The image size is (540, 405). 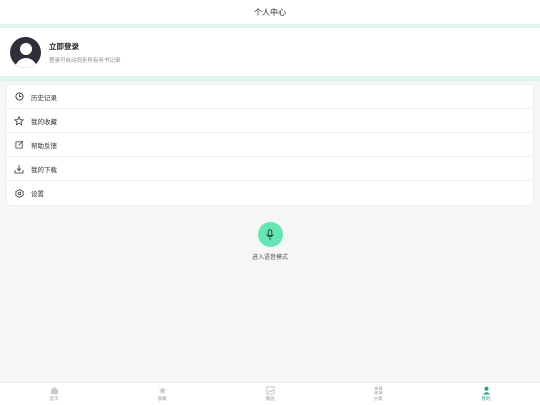 I want to click on login-title: 立即登录, so click(x=85, y=46).